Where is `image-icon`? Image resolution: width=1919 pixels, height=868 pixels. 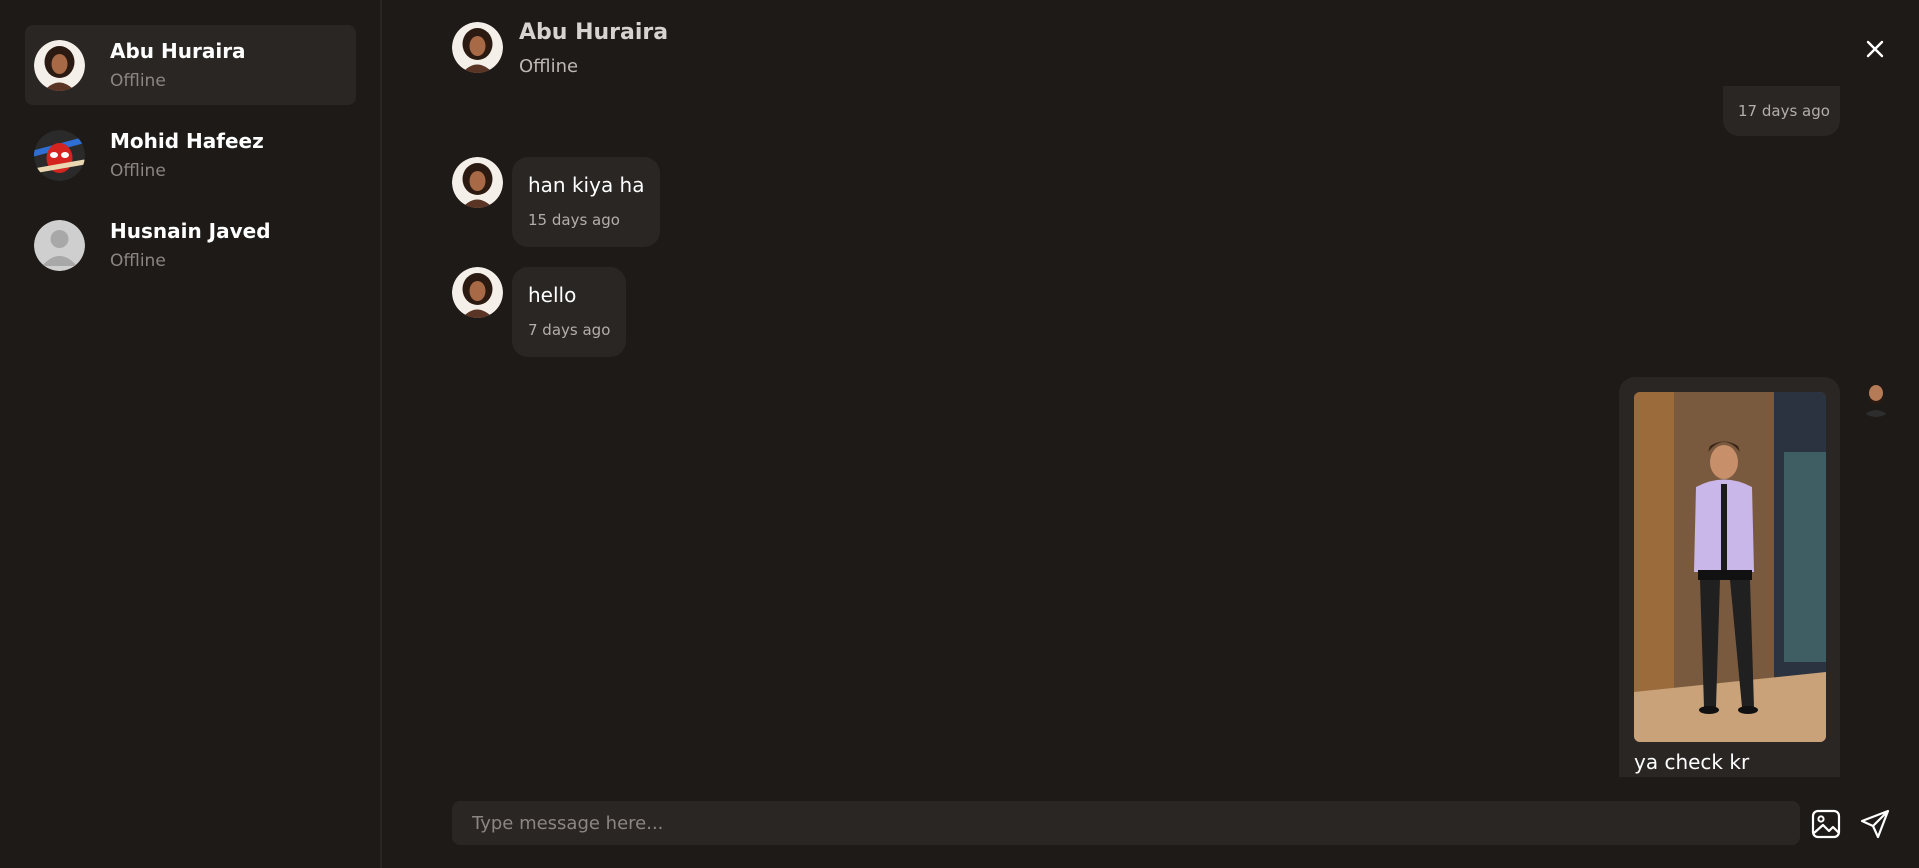 image-icon is located at coordinates (1826, 824).